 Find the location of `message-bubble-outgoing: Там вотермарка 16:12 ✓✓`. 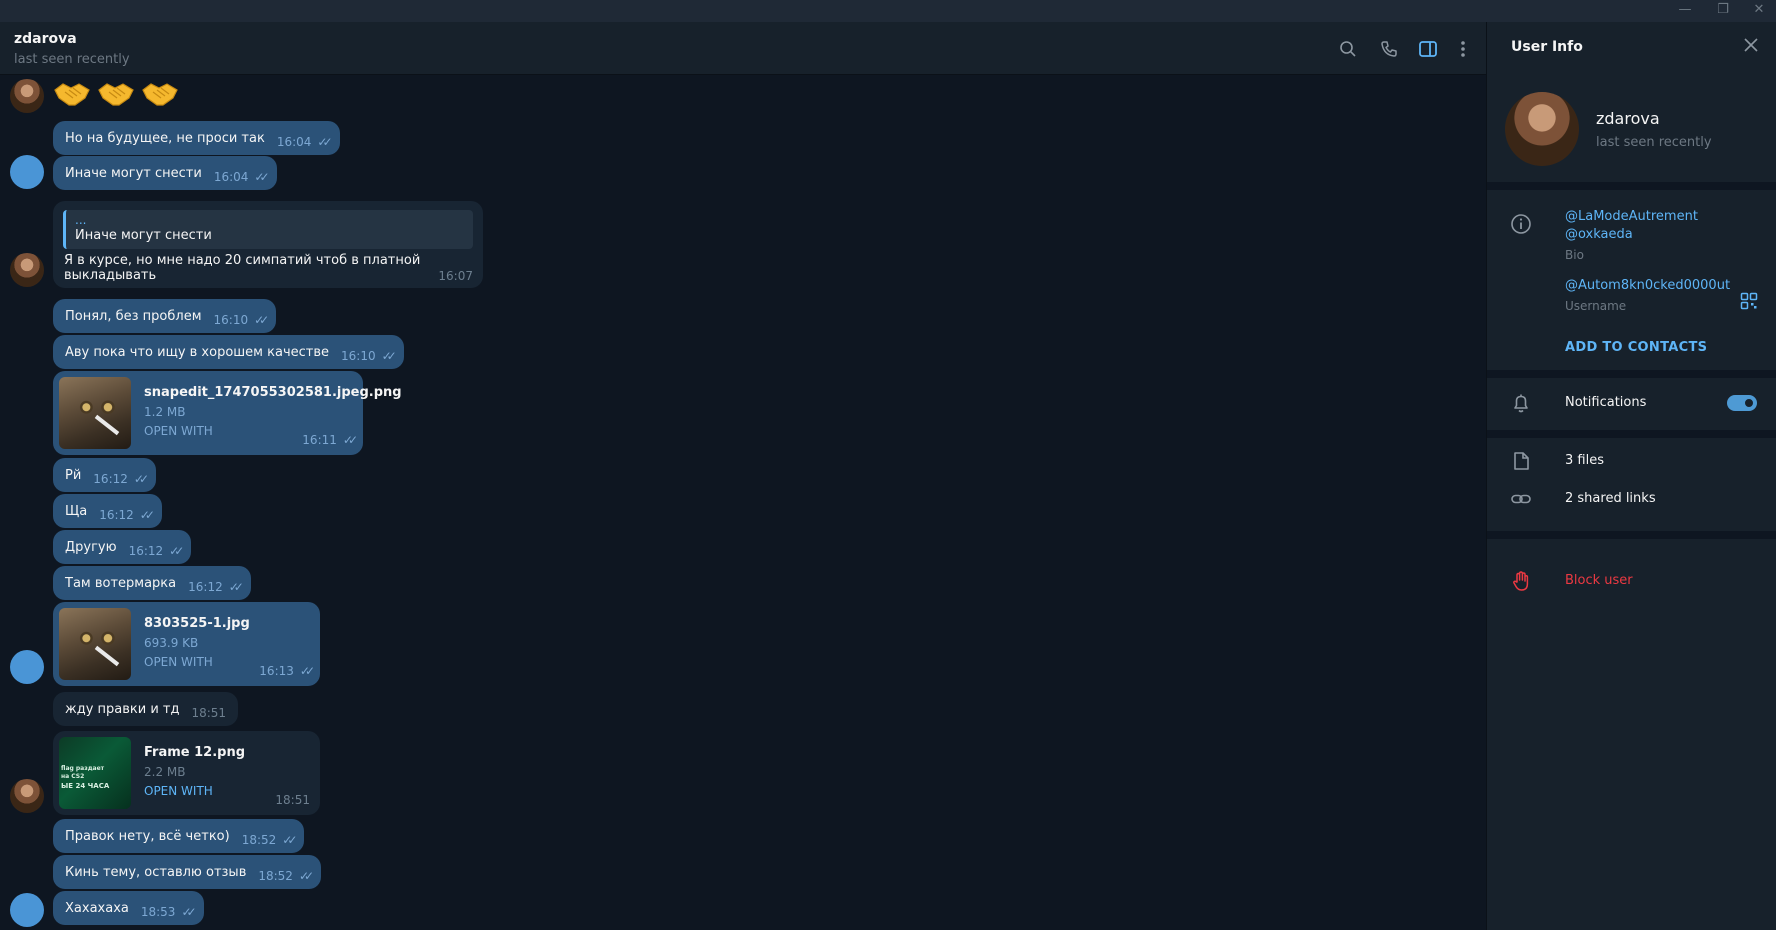

message-bubble-outgoing: Там вотермарка 16:12 ✓✓ is located at coordinates (152, 583).